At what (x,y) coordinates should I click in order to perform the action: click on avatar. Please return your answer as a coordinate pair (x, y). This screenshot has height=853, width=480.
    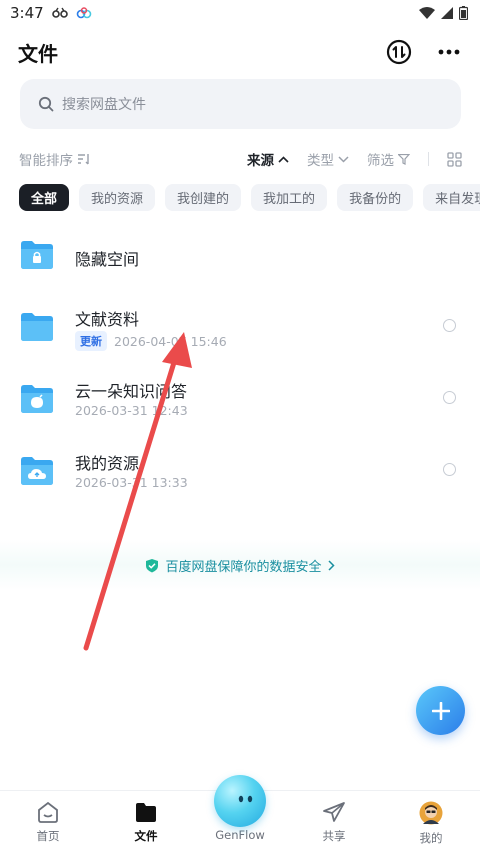
    Looking at the image, I should click on (431, 813).